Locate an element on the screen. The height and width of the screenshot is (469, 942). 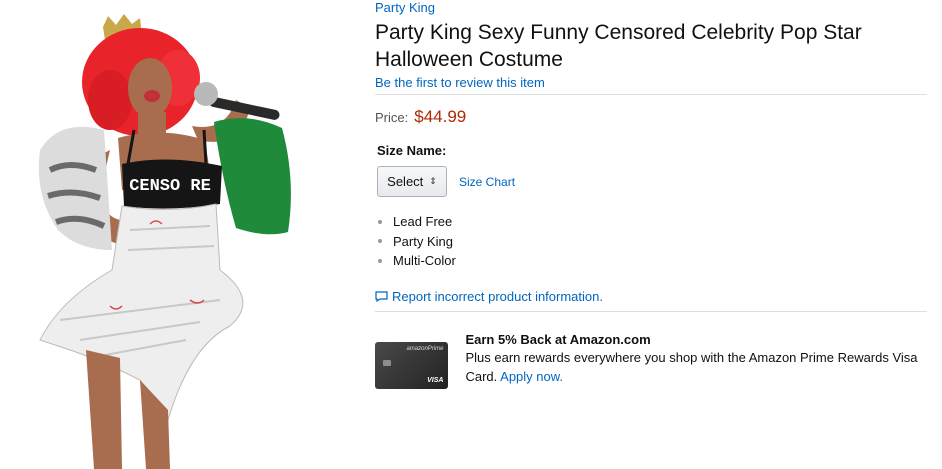
brand-link: Party King is located at coordinates (651, 8).